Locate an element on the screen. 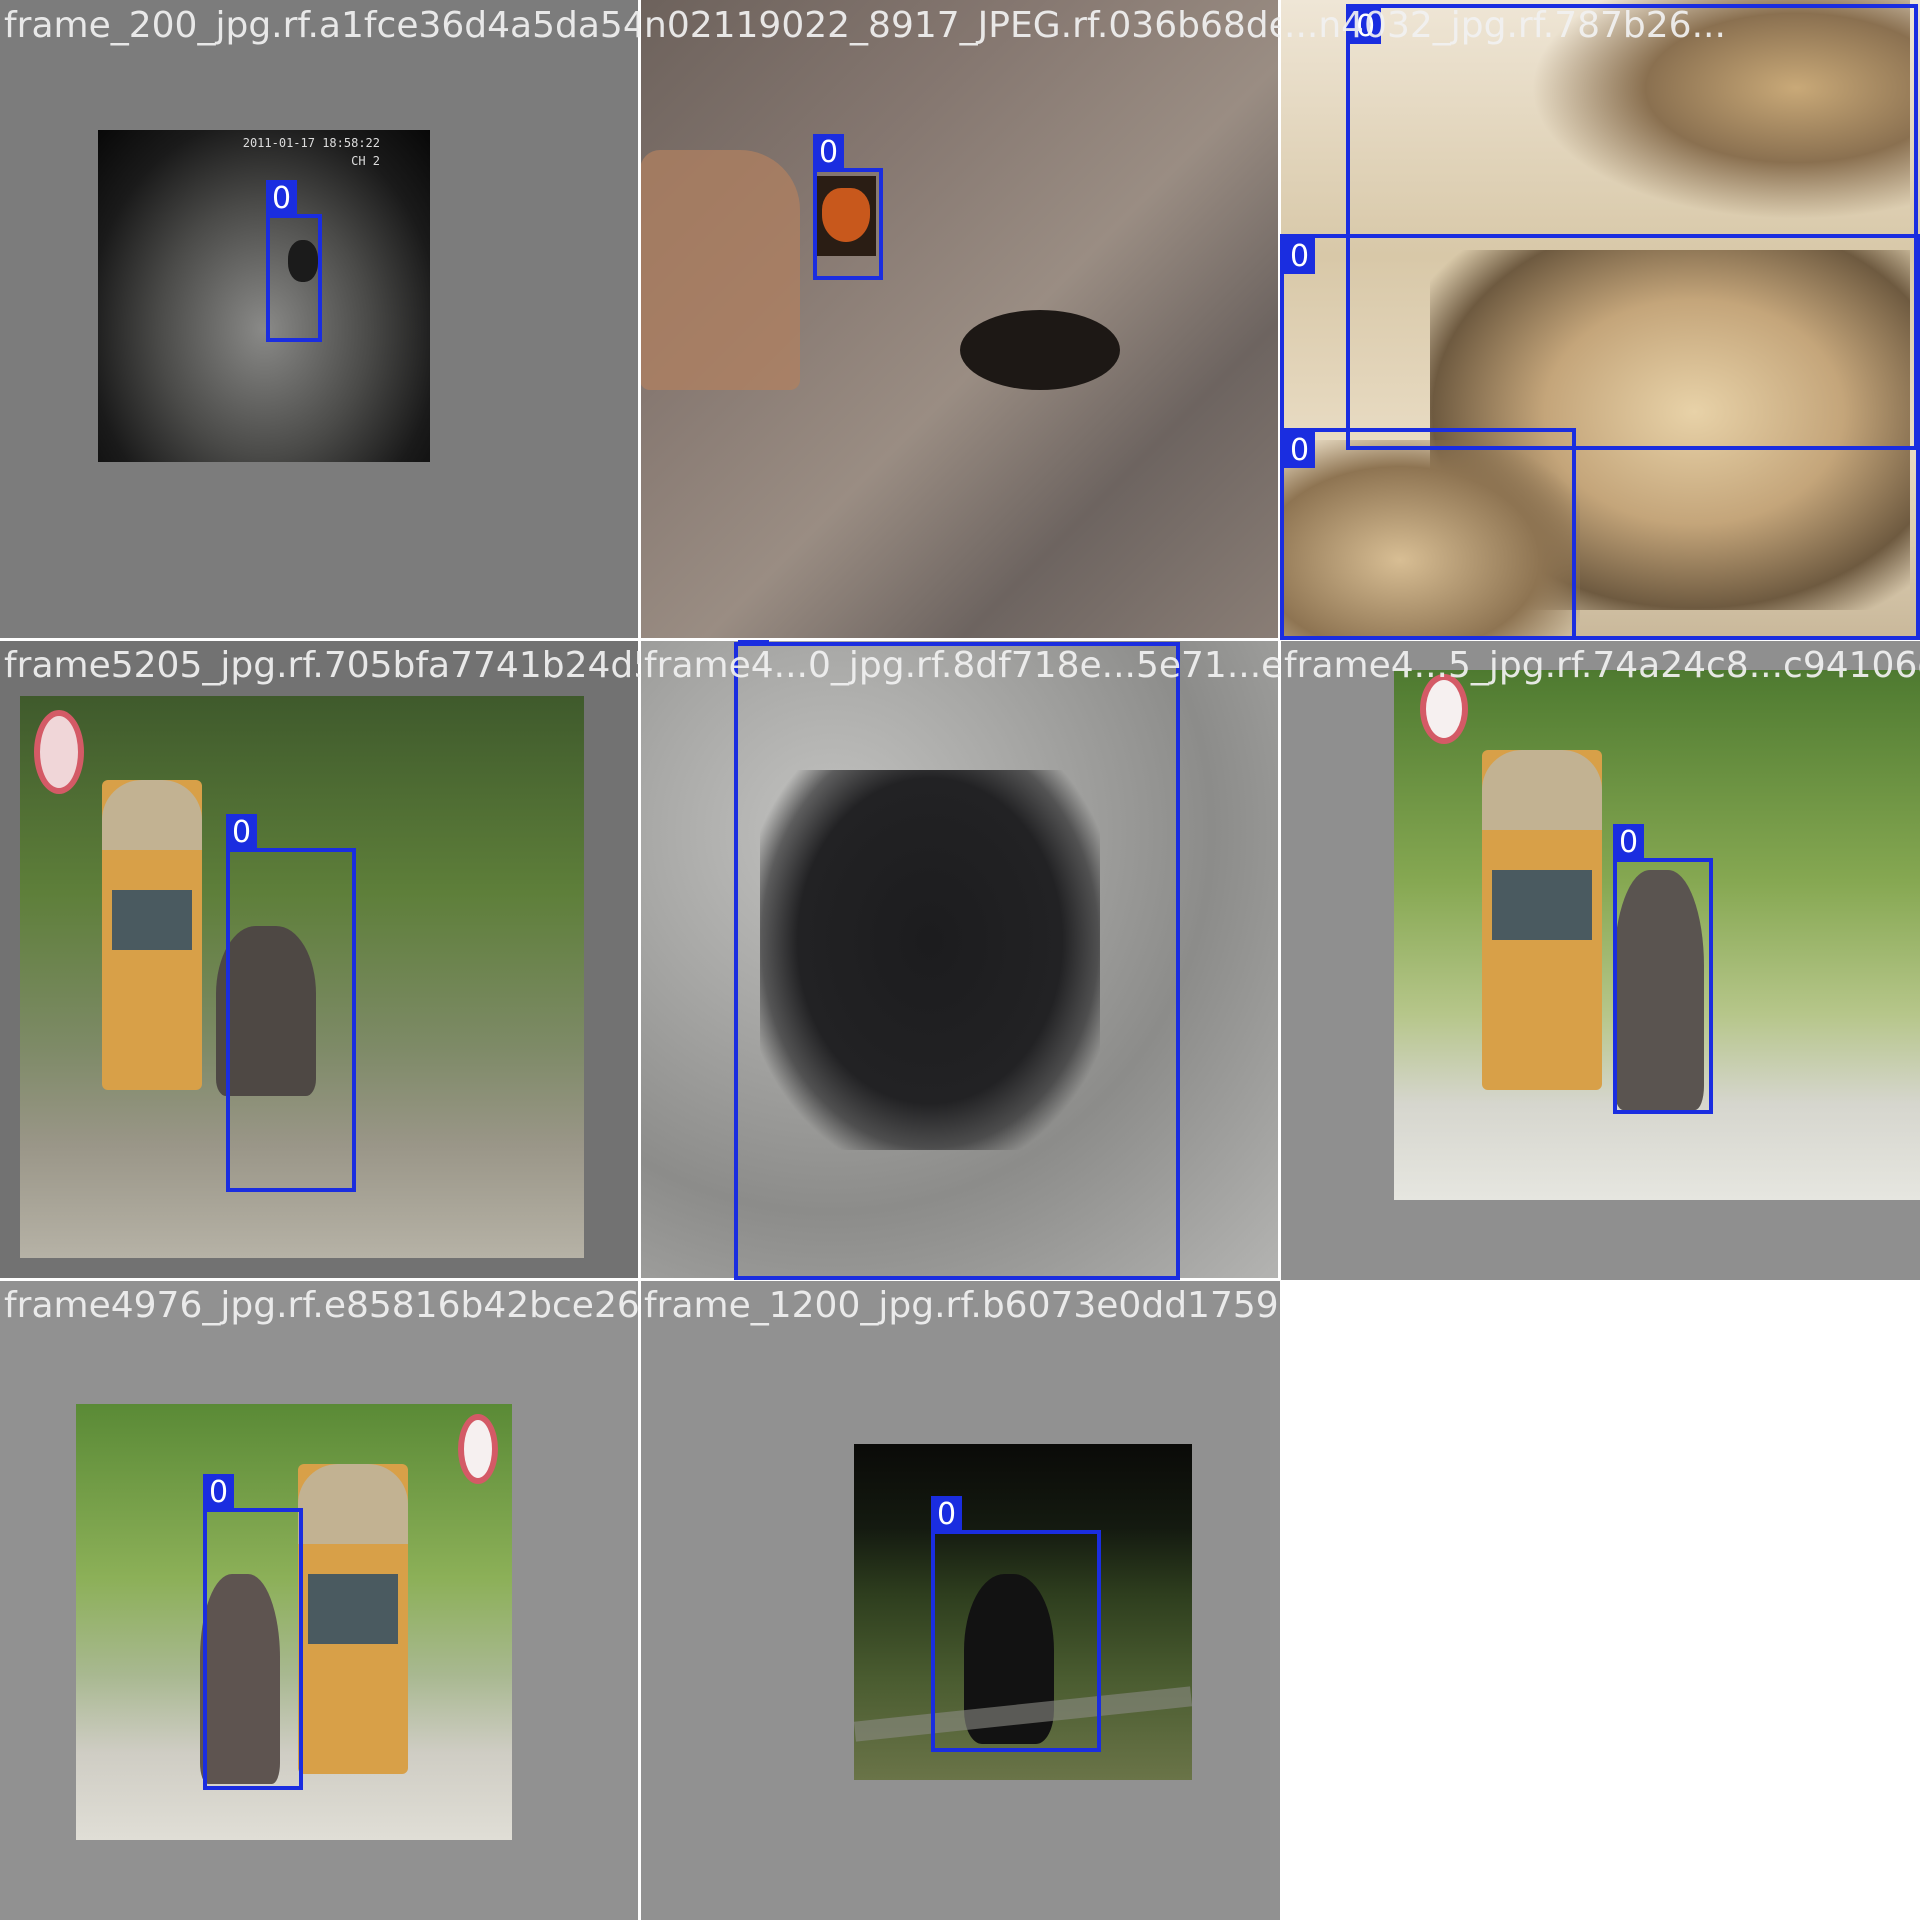 The height and width of the screenshot is (1920, 1920). mosaic-tile-6: frame4...5_jpg.rf.74a24c8...c94106df2 0 is located at coordinates (1600, 960).